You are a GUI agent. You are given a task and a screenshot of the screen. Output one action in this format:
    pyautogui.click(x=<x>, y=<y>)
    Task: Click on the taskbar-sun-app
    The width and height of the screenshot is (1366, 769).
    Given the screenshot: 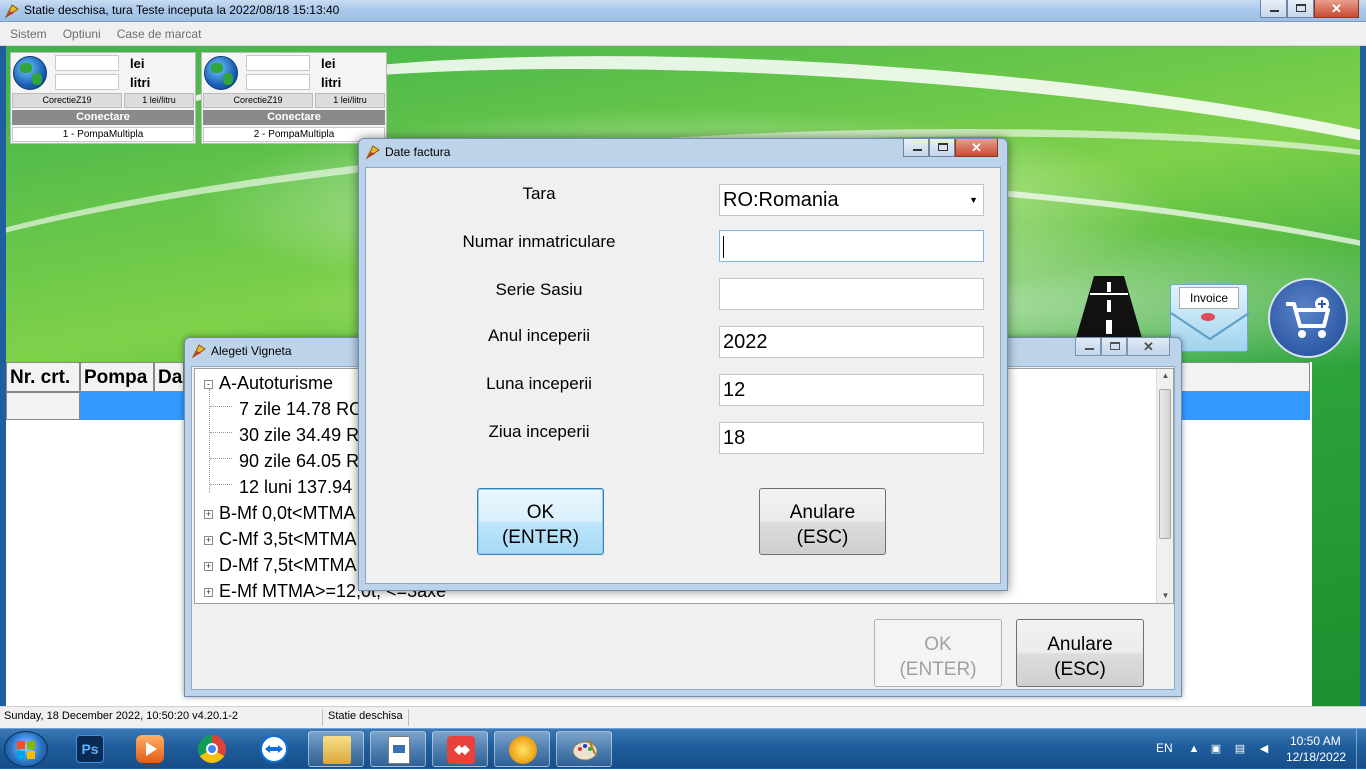 What is the action you would take?
    pyautogui.click(x=522, y=749)
    